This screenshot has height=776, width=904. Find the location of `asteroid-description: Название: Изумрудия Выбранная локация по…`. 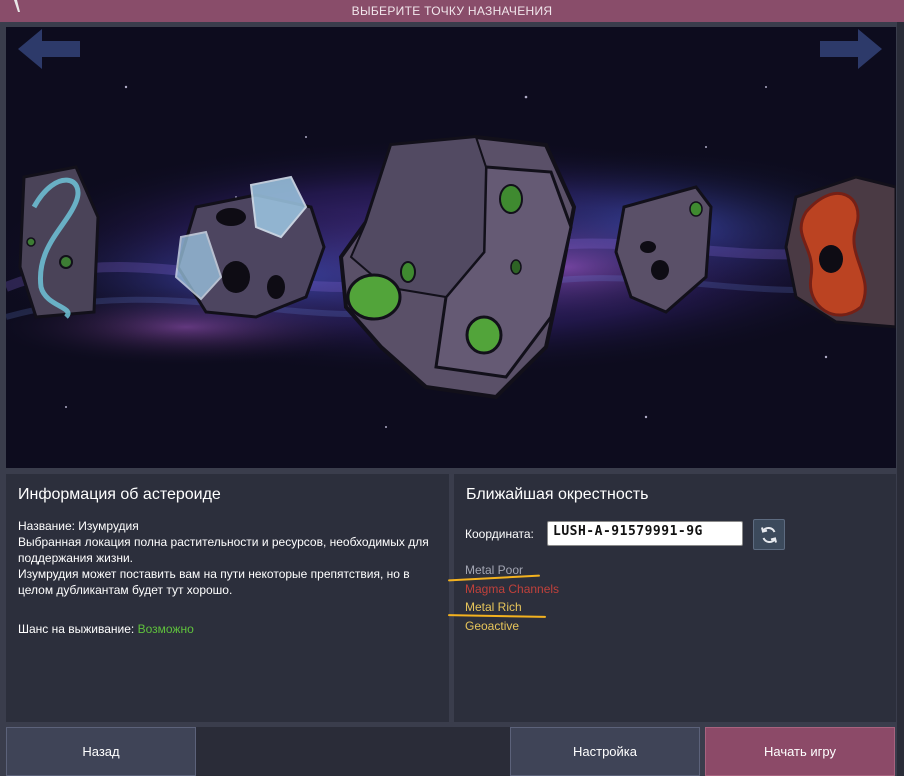

asteroid-description: Название: Изумрудия Выбранная локация по… is located at coordinates (227, 558).